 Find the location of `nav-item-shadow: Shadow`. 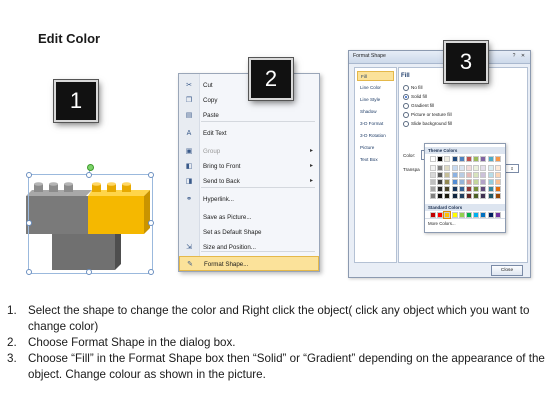

nav-item-shadow: Shadow is located at coordinates (375, 112).